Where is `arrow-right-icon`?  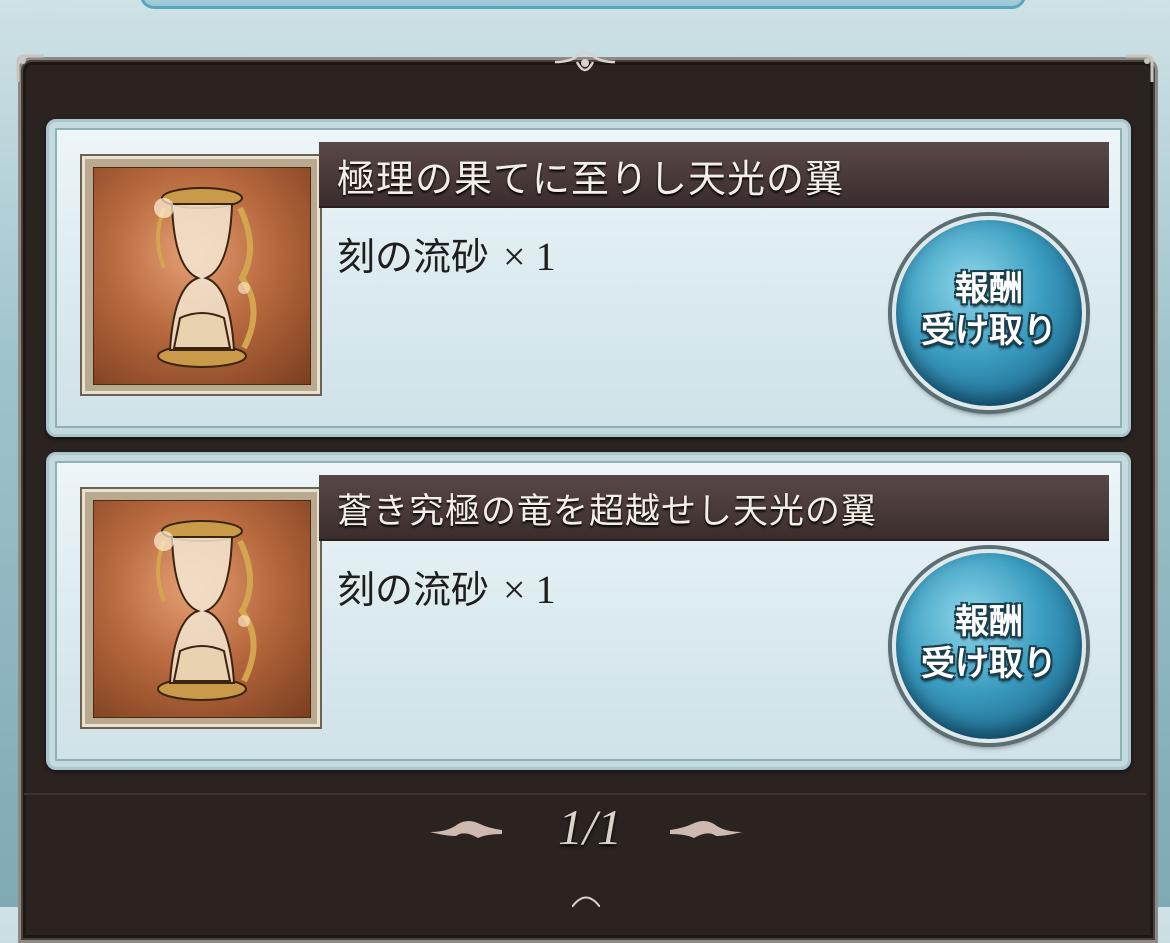
arrow-right-icon is located at coordinates (706, 829).